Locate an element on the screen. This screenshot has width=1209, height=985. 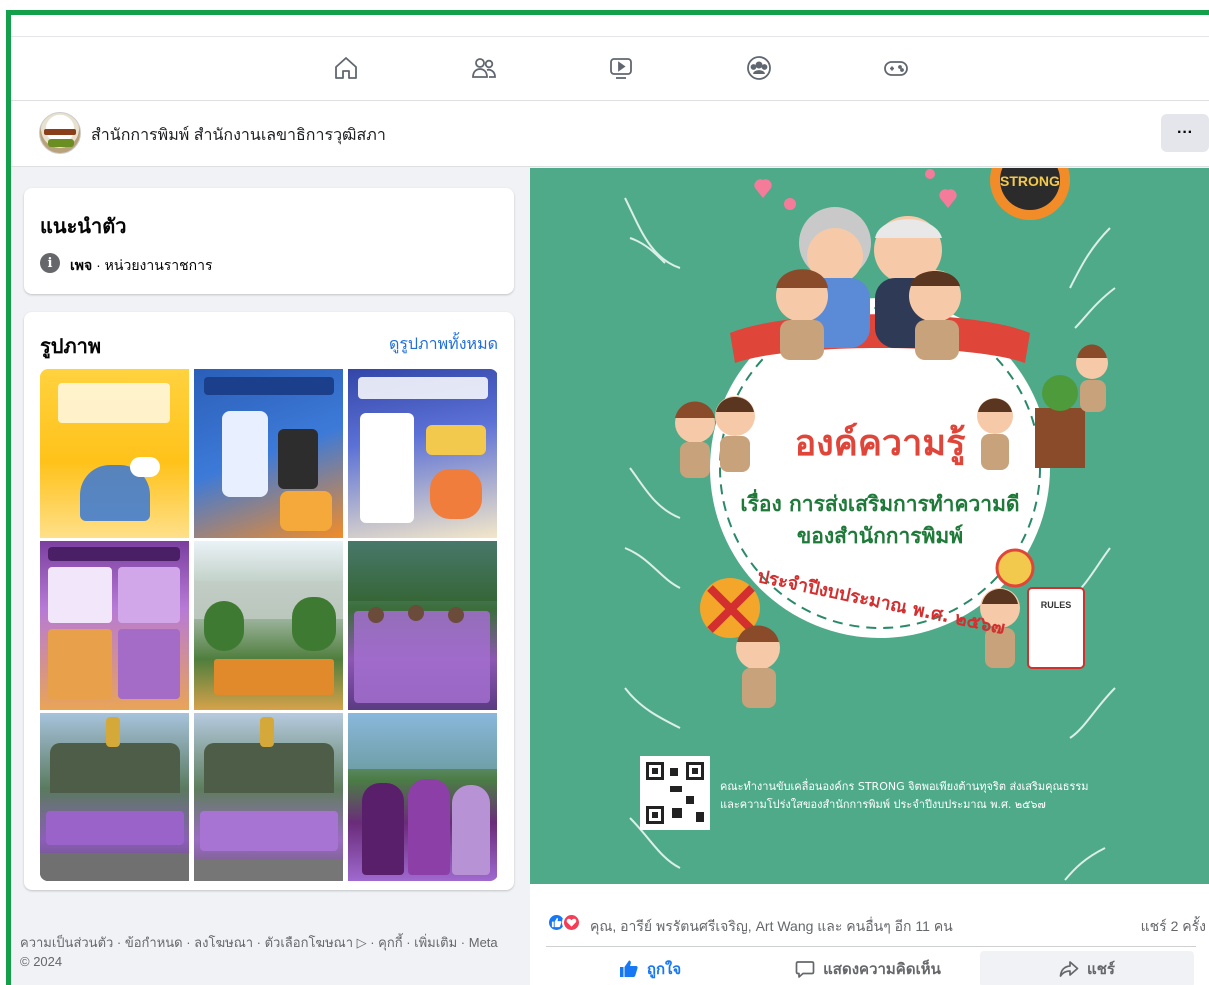
intro-category-value: · หน่วยงานราชการ is located at coordinates (152, 265).